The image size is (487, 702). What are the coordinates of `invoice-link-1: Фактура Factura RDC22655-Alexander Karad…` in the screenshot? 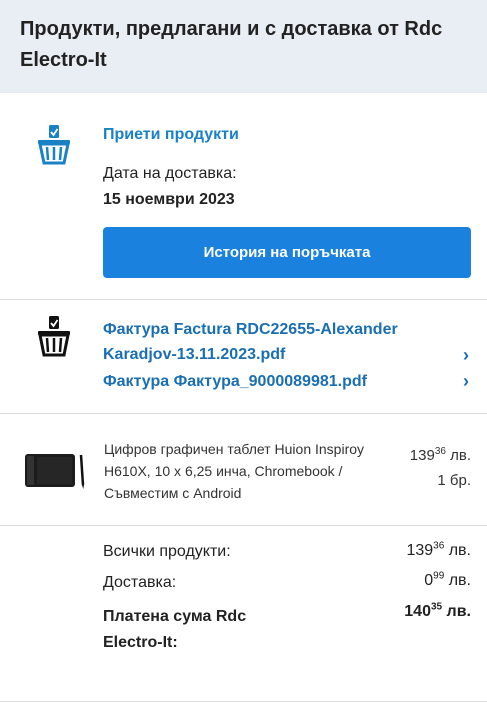 It's located at (278, 342).